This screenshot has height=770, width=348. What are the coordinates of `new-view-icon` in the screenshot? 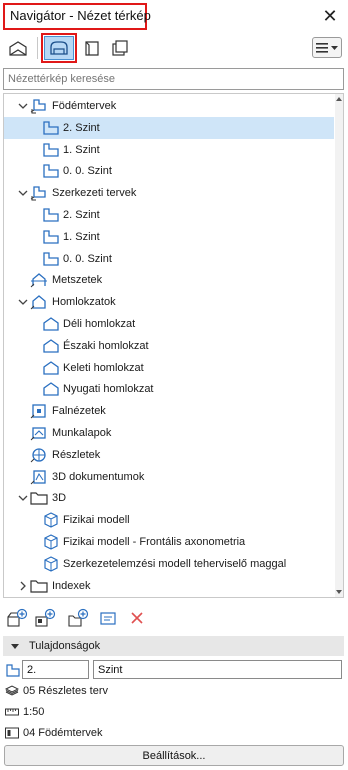 It's located at (17, 618).